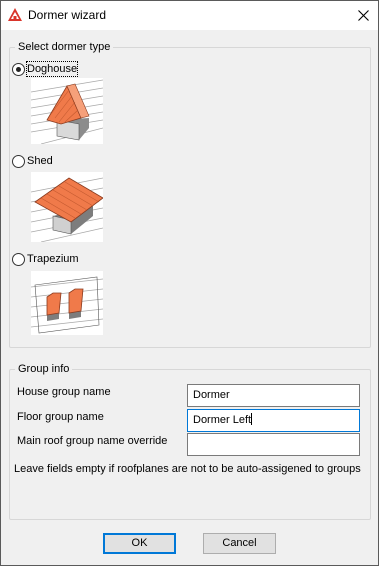 Image resolution: width=379 pixels, height=566 pixels. Describe the element at coordinates (273, 420) in the screenshot. I see `floor-group-name-input: Dormer Left` at that location.